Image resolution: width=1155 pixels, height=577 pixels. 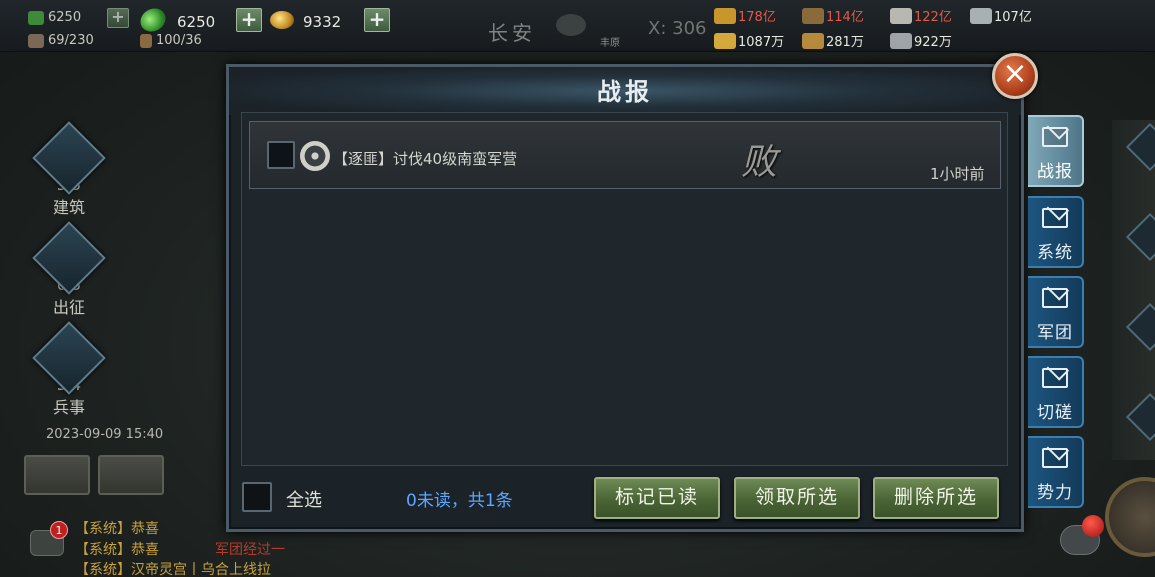 What do you see at coordinates (117, 528) in the screenshot?
I see `chat-line: 【系统】恭喜` at bounding box center [117, 528].